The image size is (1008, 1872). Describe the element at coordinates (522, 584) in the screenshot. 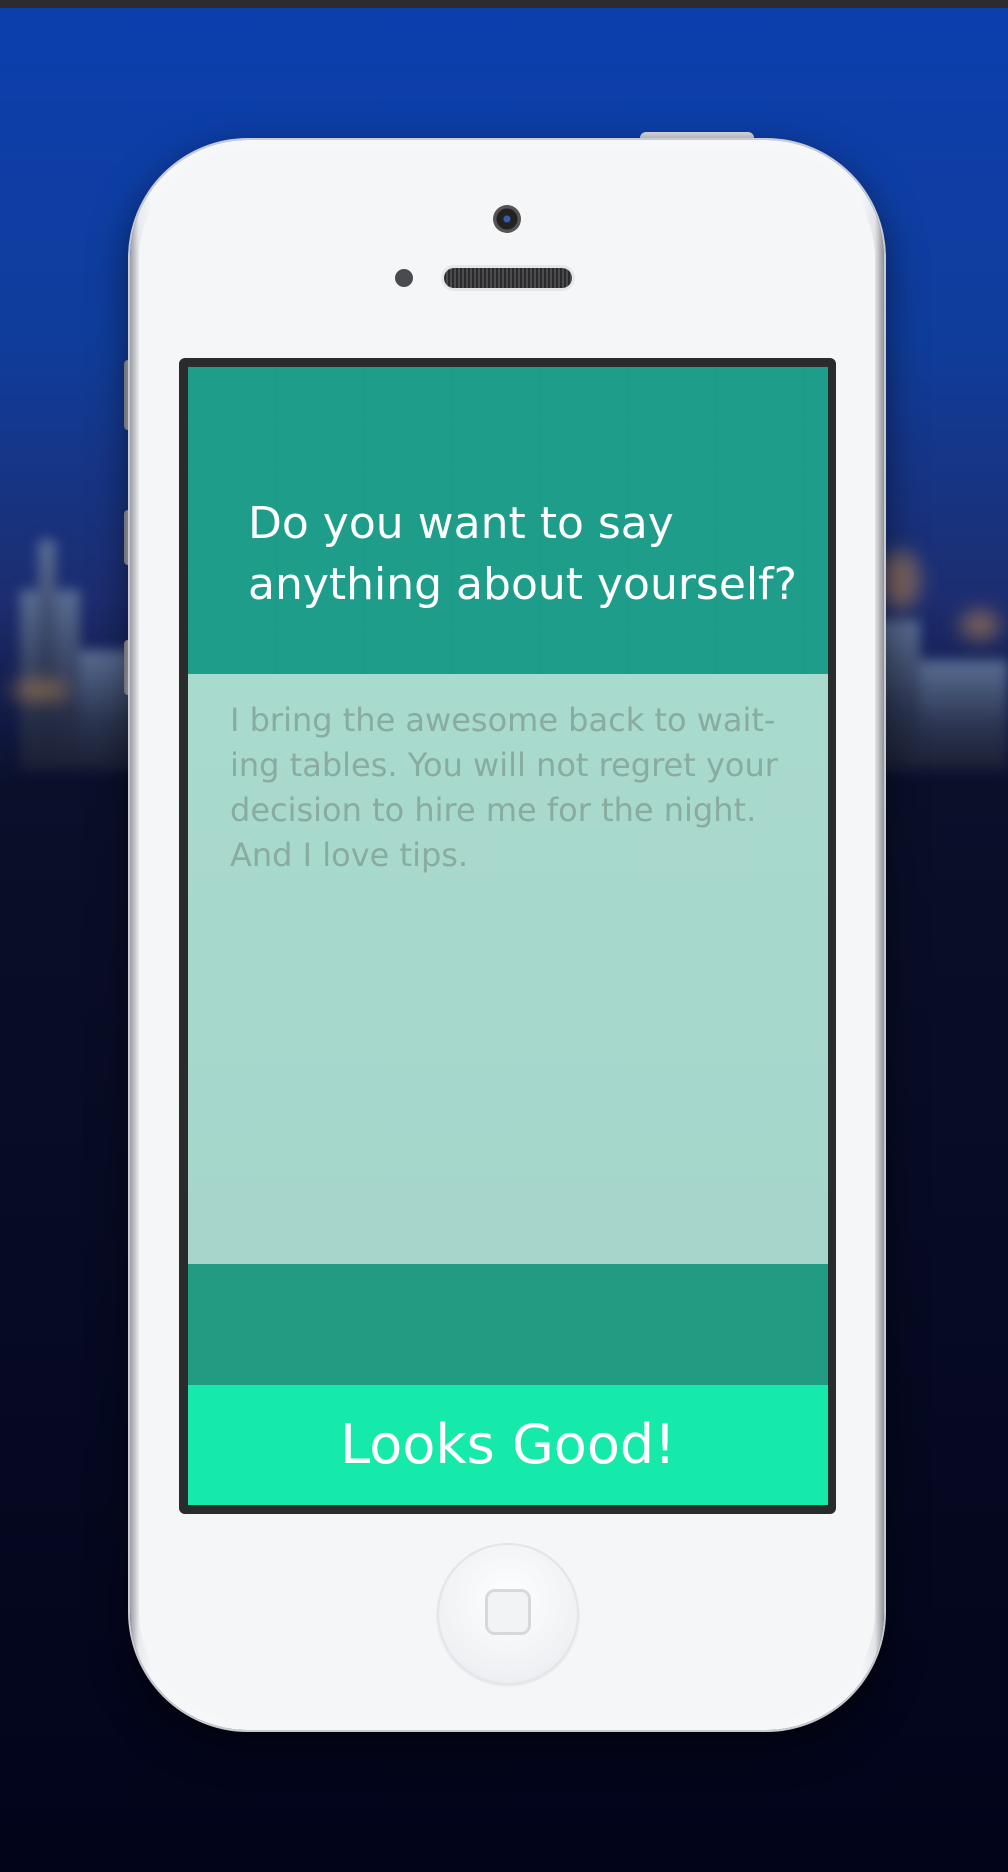

I see `prompt-title-line-2: anything about yourself?` at that location.